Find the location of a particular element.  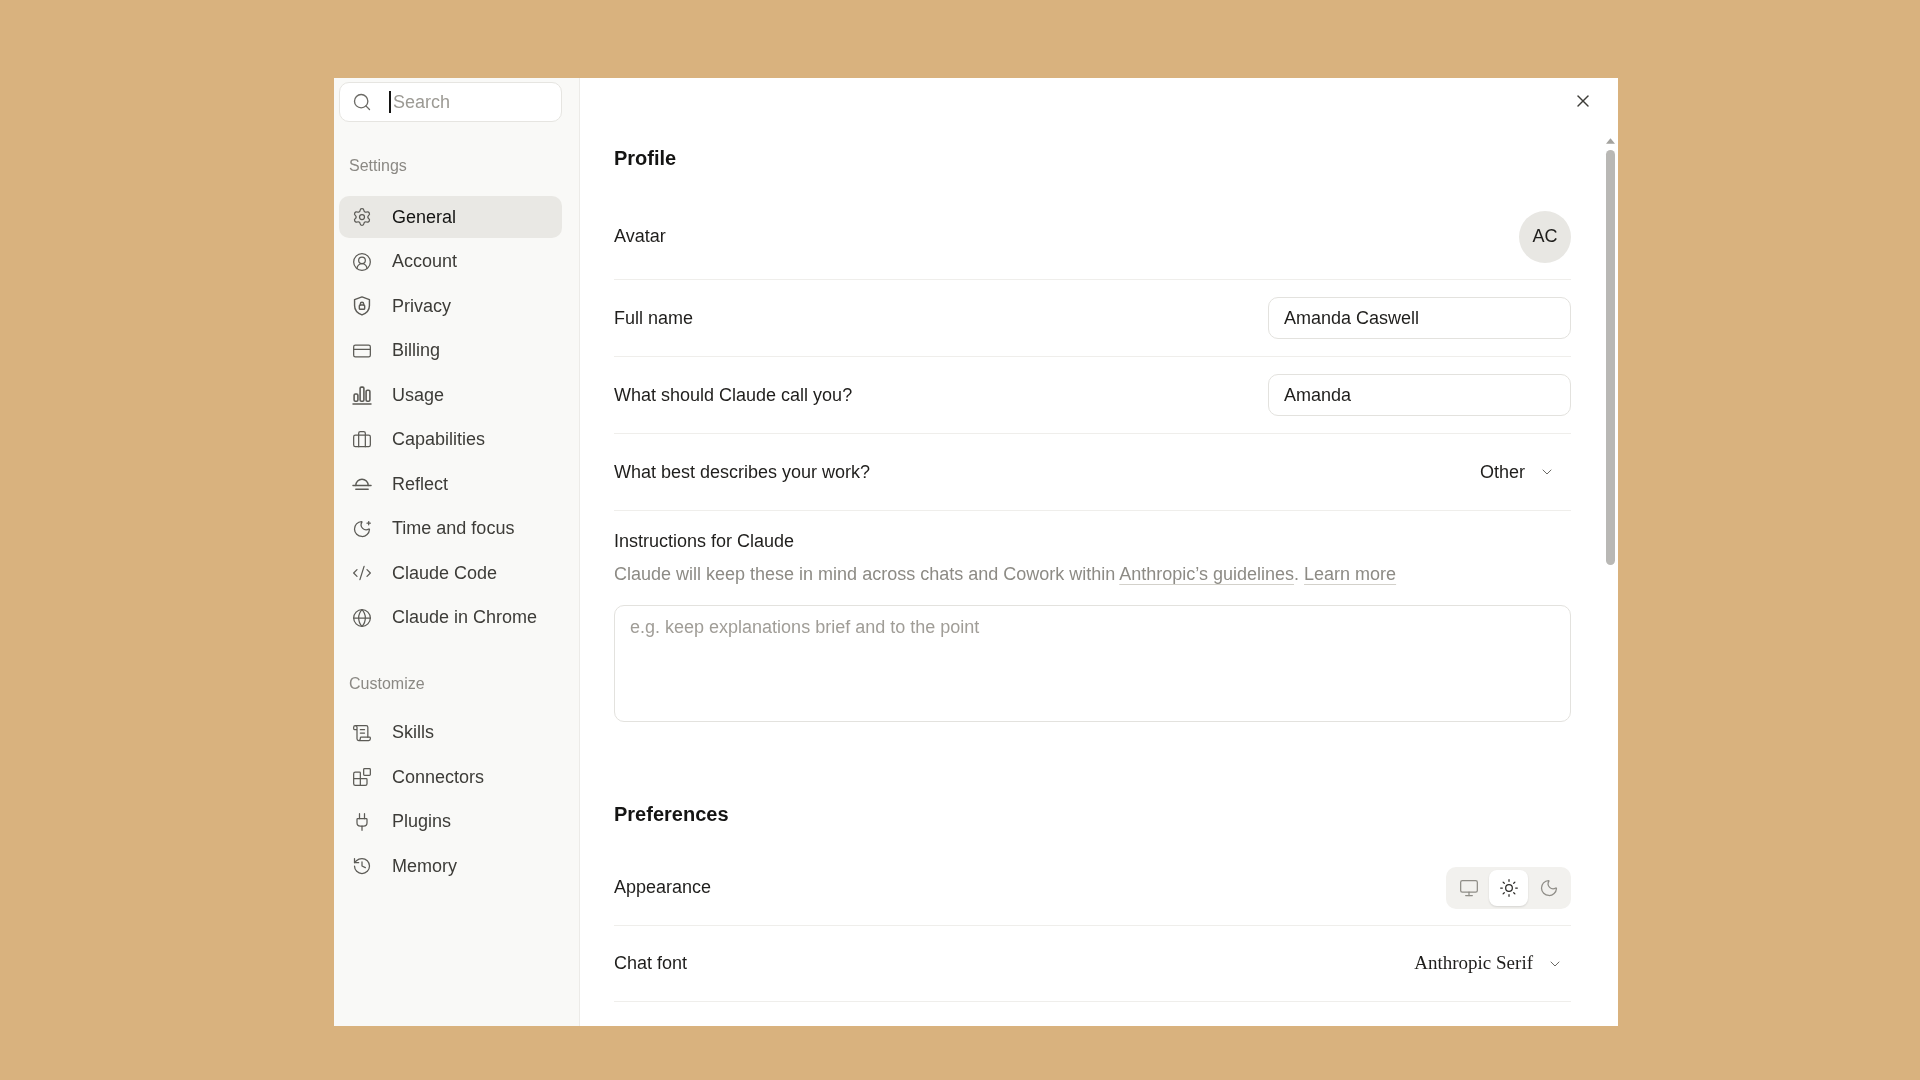

sidebar-item: Claude Code is located at coordinates (450, 573).